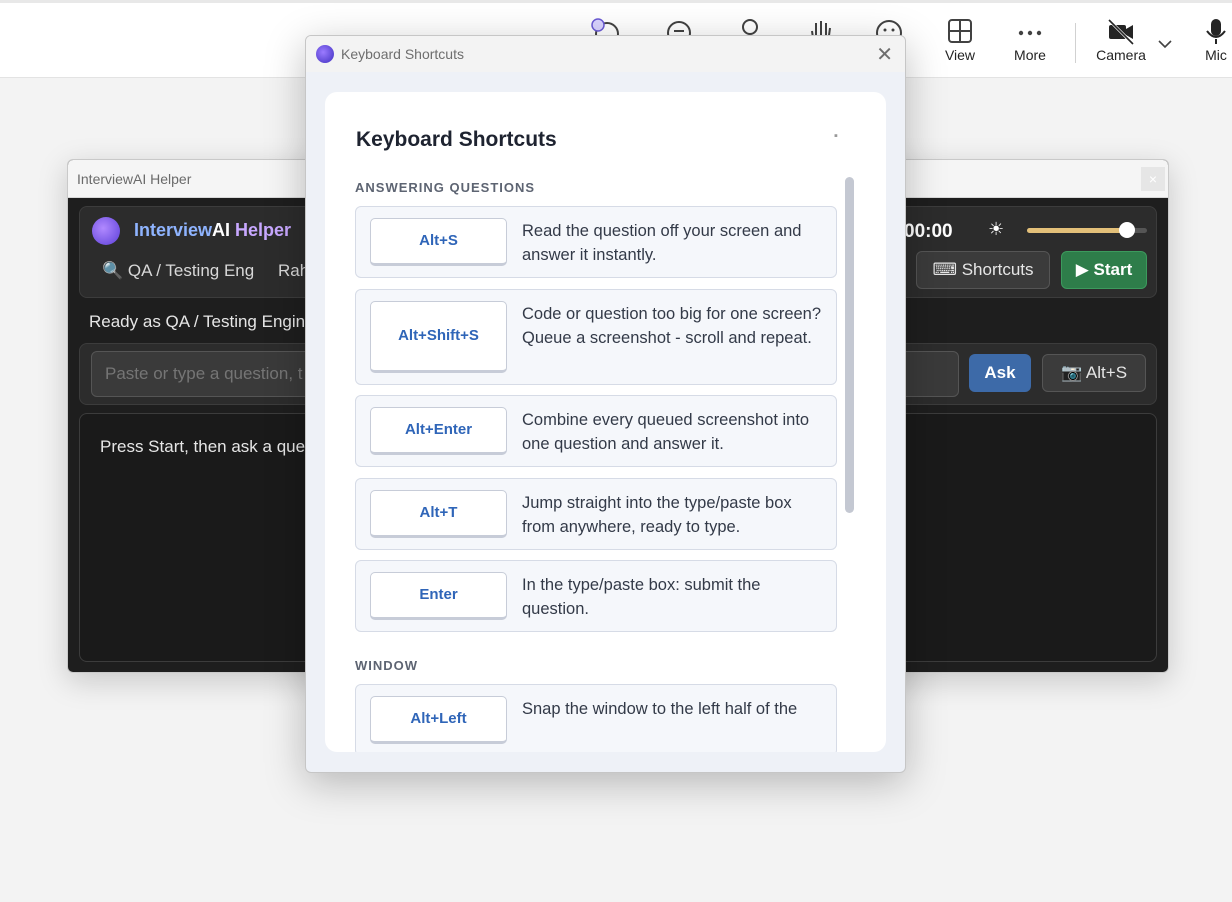 This screenshot has height=902, width=1232. I want to click on section-answering: ANSWERING QUESTIONS, so click(445, 187).